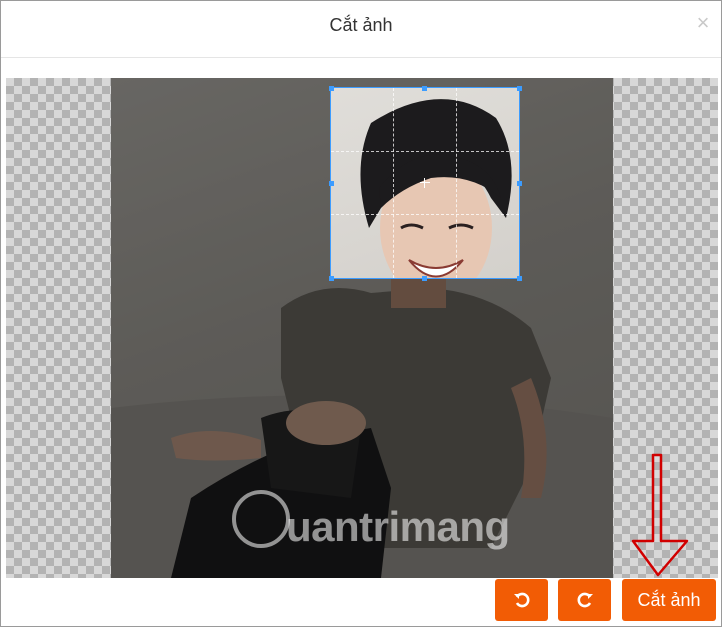 This screenshot has width=722, height=627. I want to click on crop-handle-nw, so click(331, 88).